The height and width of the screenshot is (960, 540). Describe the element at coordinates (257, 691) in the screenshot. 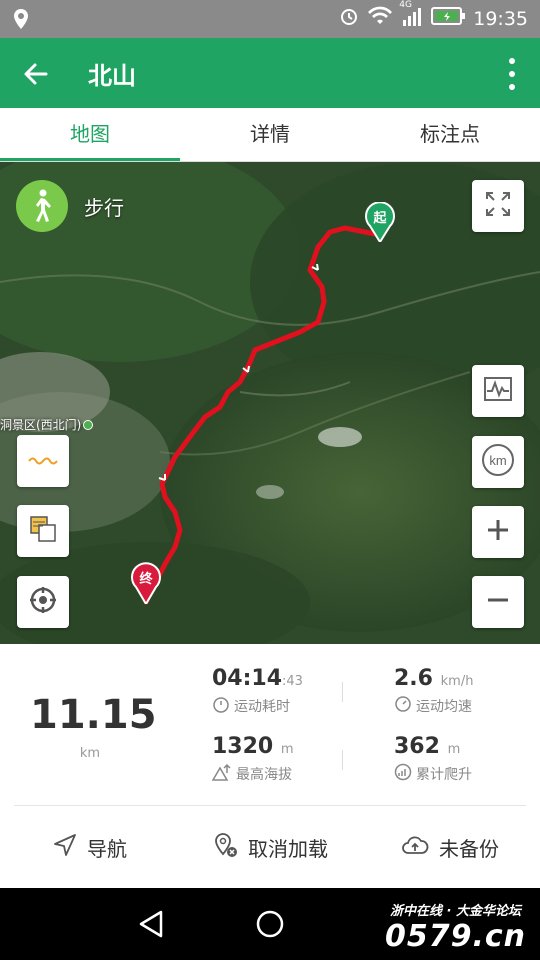

I see `duration-stat: 04:14:43 运动耗时` at that location.